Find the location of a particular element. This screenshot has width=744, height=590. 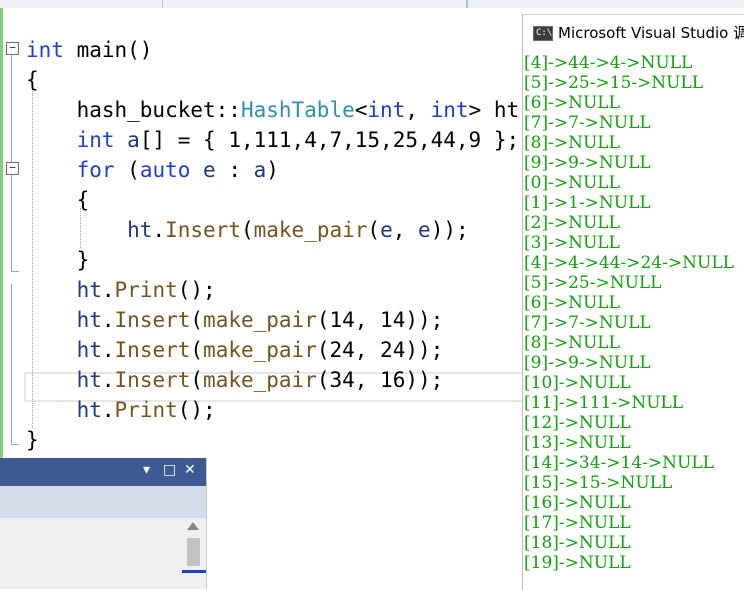

code-token: (34, 16)); is located at coordinates (380, 380).